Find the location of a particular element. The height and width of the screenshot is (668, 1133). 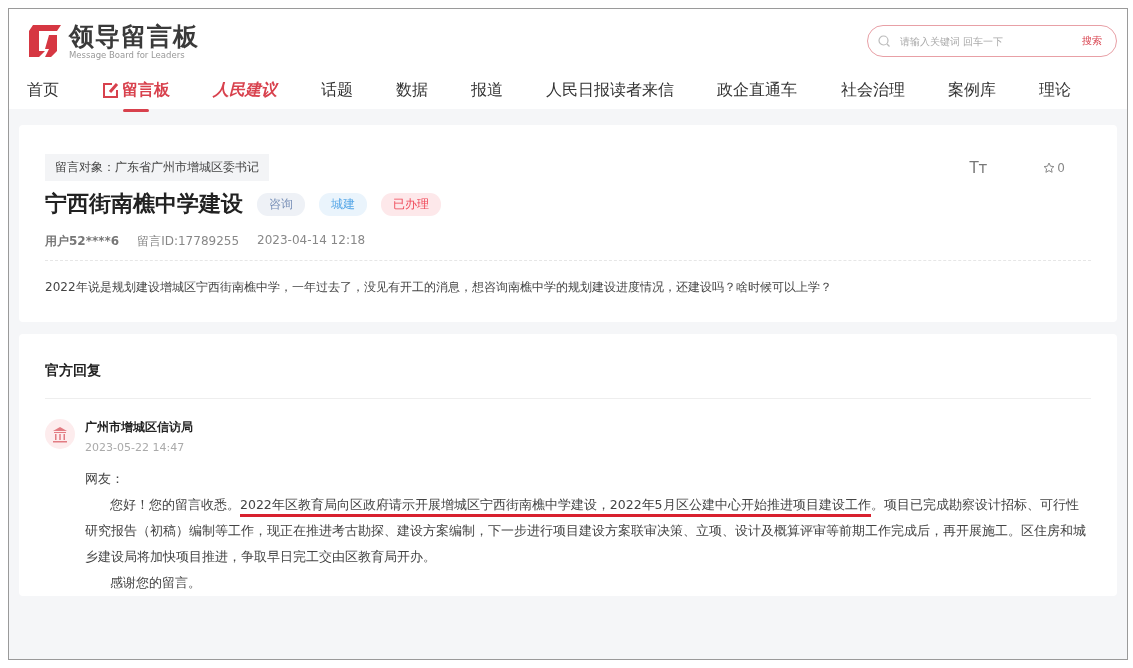

government-building-icon is located at coordinates (60, 434).